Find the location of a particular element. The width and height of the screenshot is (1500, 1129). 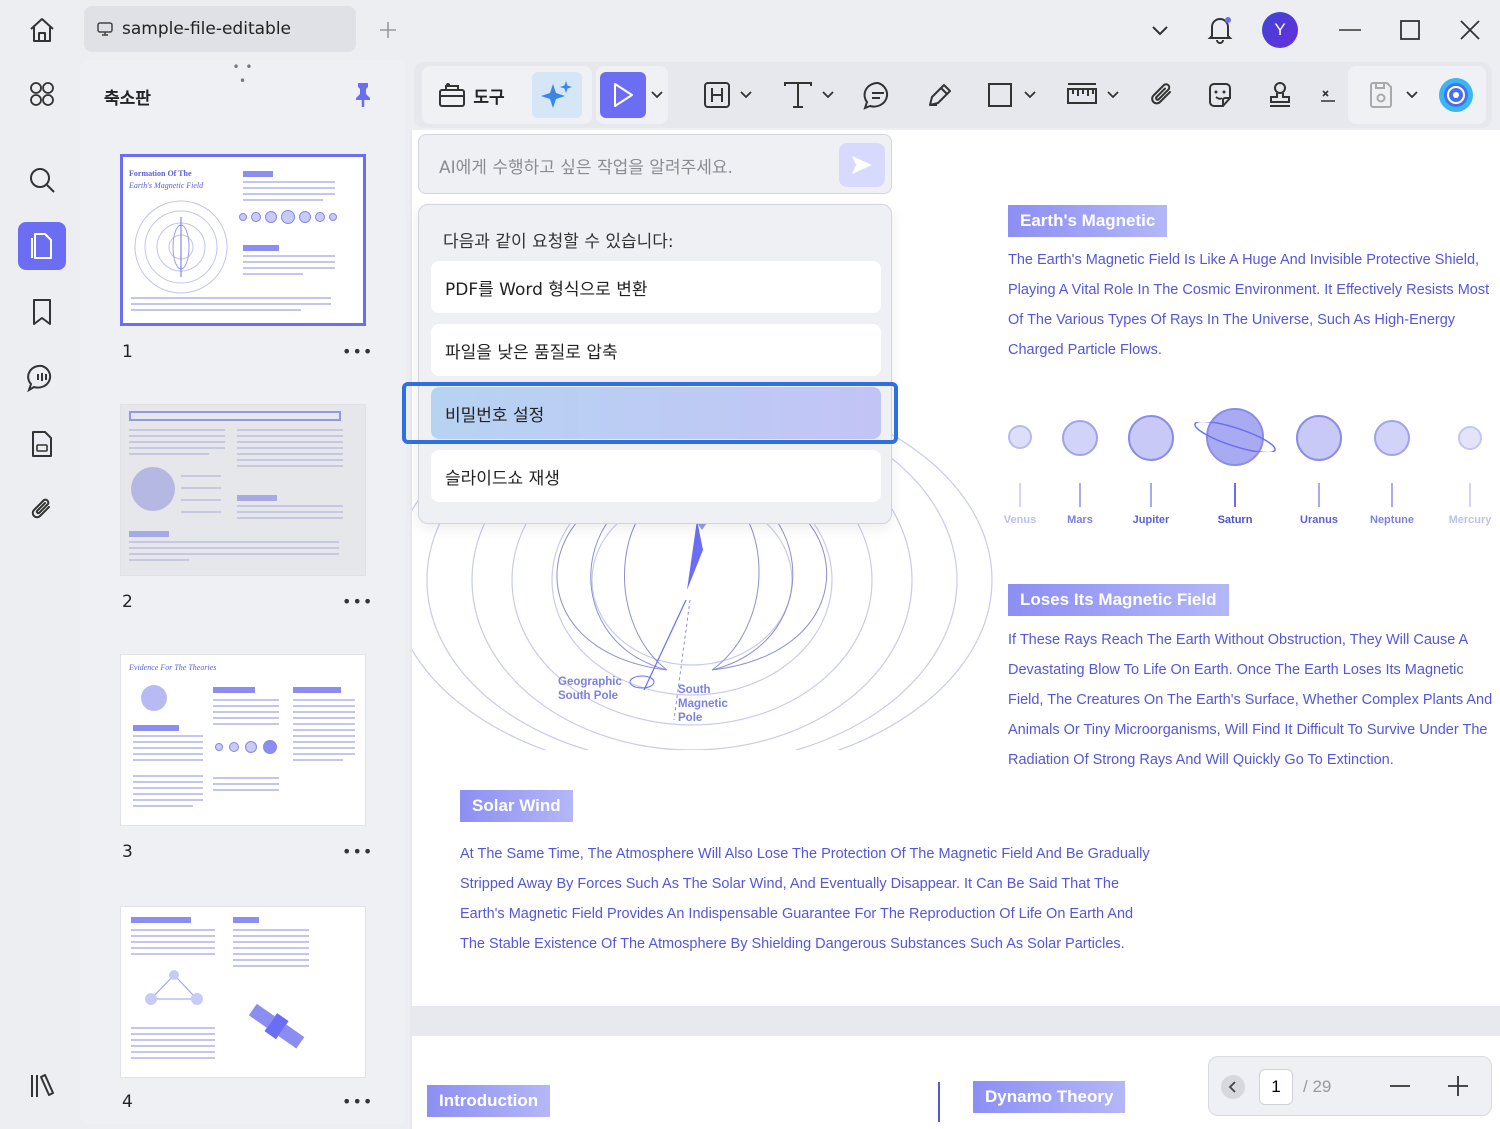

select-tool-button is located at coordinates (623, 95).